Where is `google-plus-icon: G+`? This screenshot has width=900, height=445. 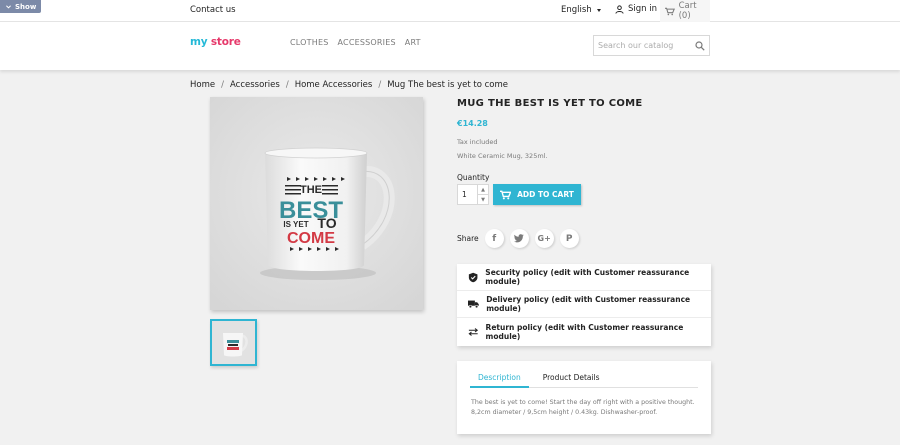
google-plus-icon: G+ is located at coordinates (544, 238).